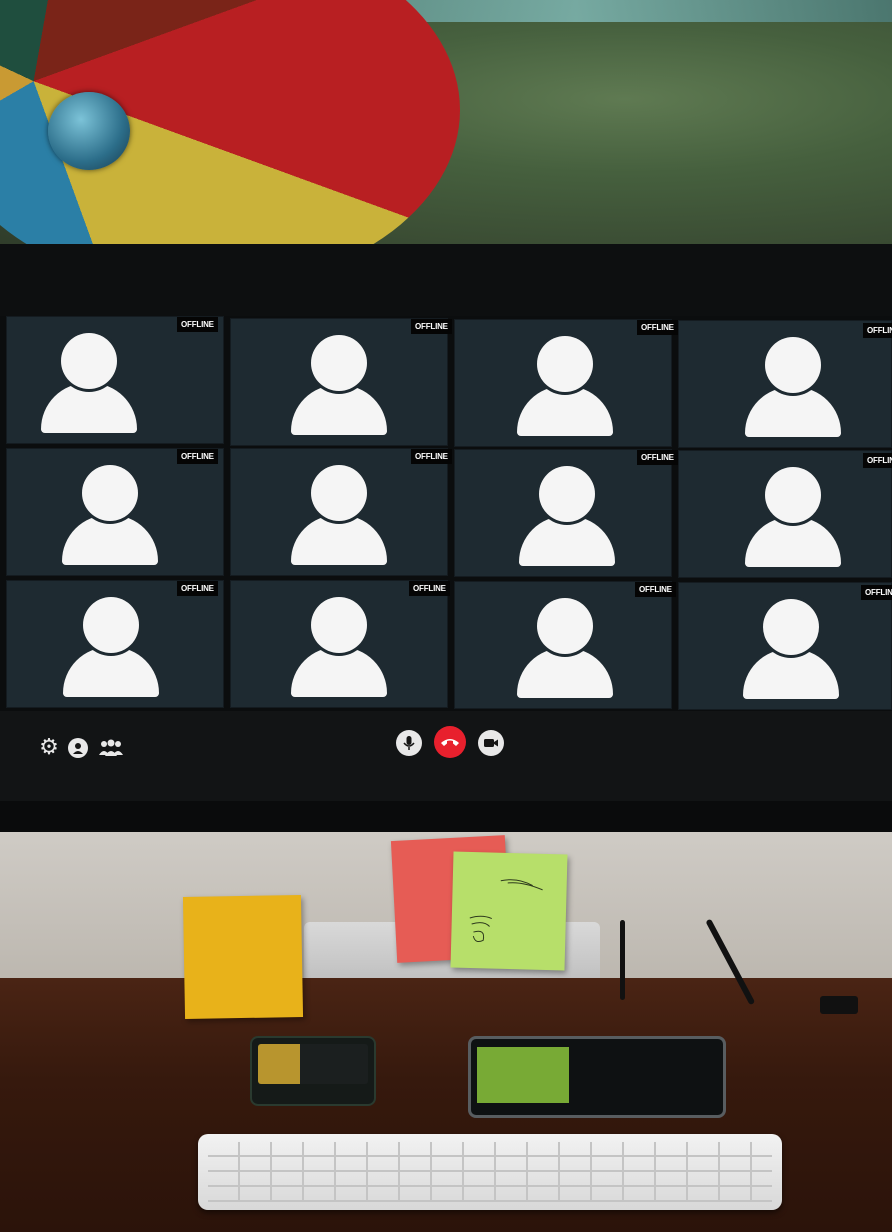 The width and height of the screenshot is (892, 1232). I want to click on tablet, so click(597, 1077).